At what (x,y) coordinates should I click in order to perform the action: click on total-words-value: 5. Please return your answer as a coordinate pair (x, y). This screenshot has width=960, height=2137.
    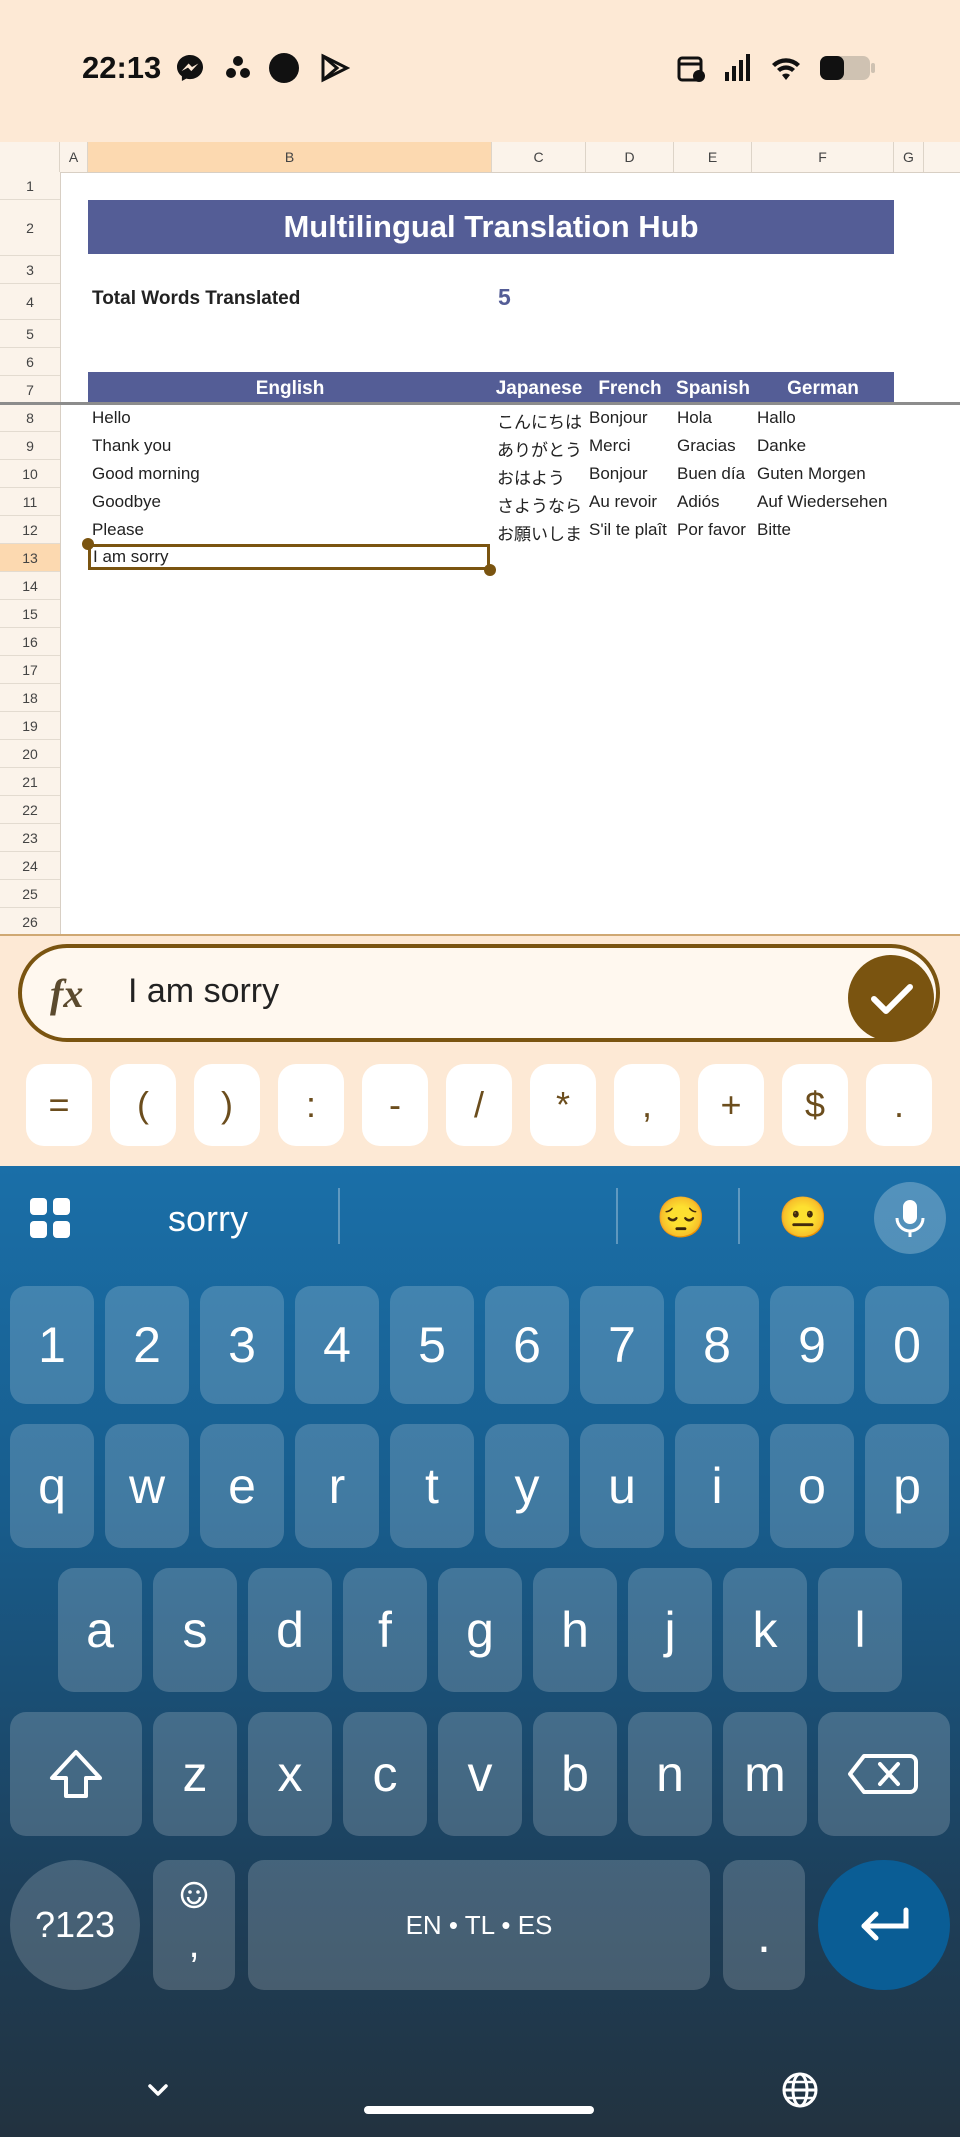
    Looking at the image, I should click on (504, 297).